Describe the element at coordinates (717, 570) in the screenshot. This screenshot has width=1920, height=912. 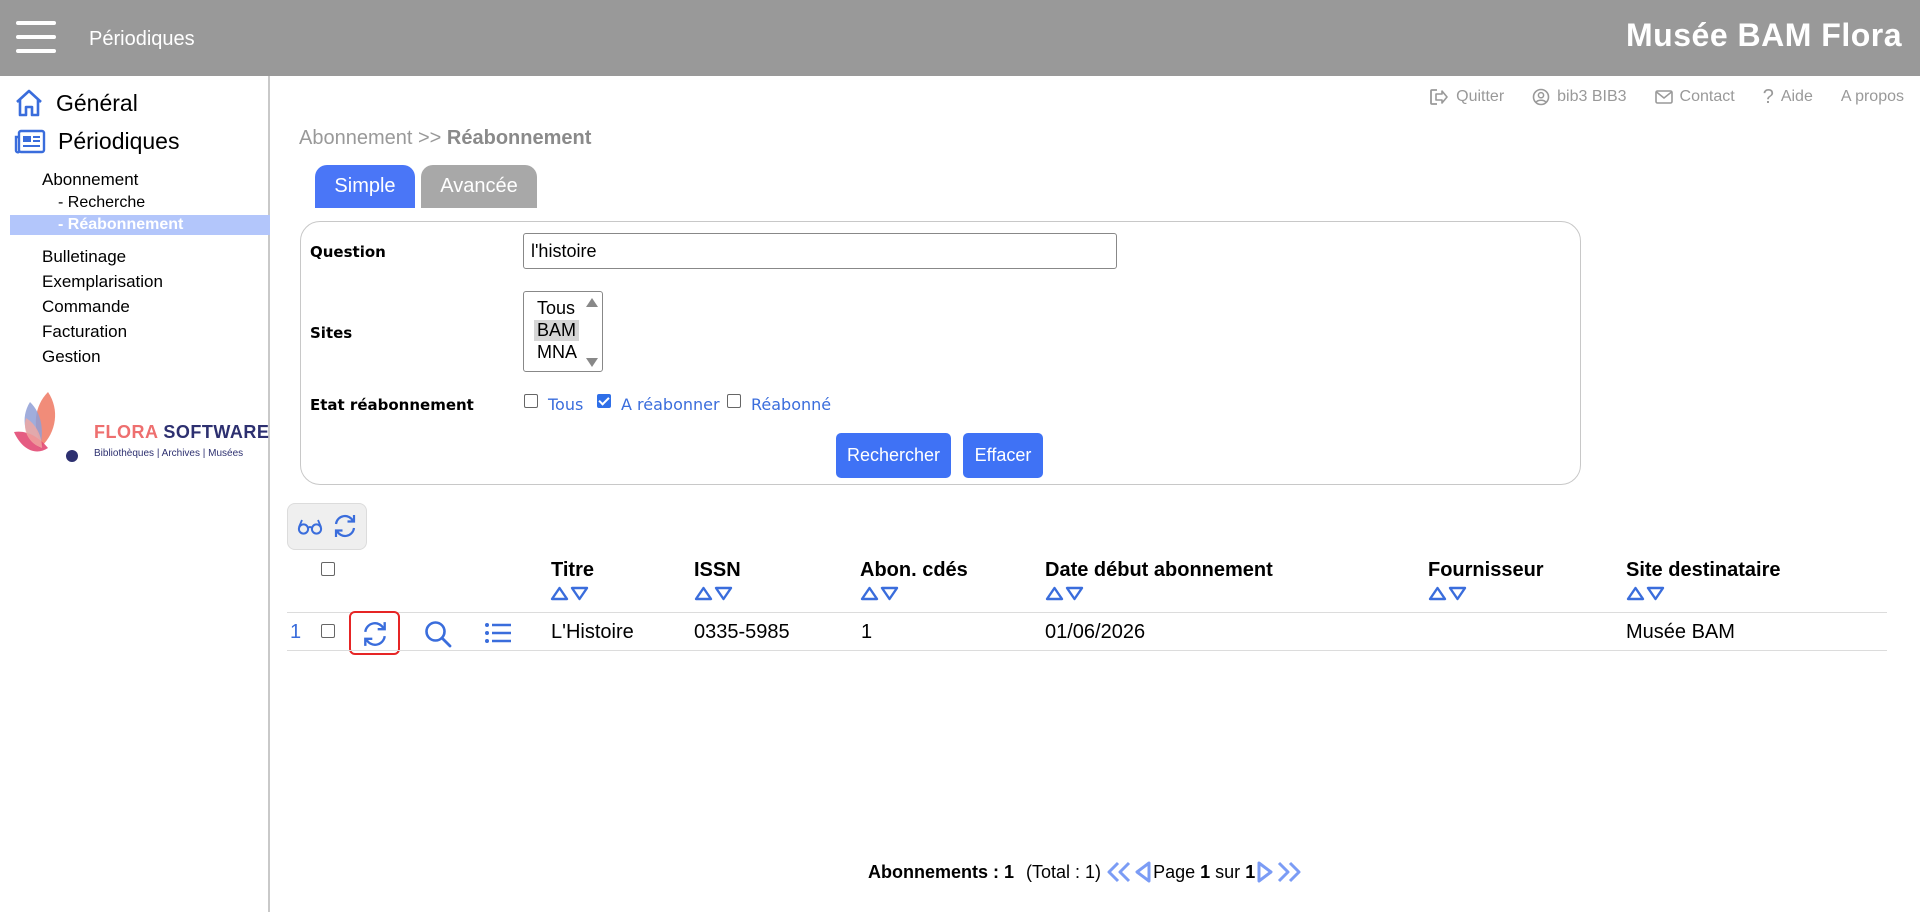
I see `header-issn: ISSN` at that location.